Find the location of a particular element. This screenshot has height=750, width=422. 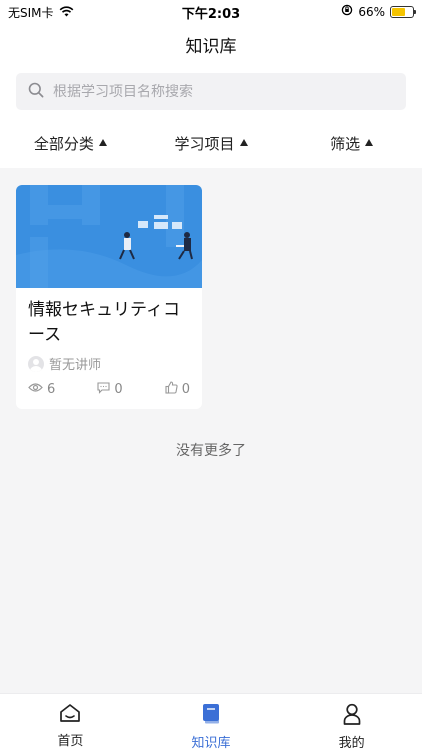

battery-icon is located at coordinates (403, 11).